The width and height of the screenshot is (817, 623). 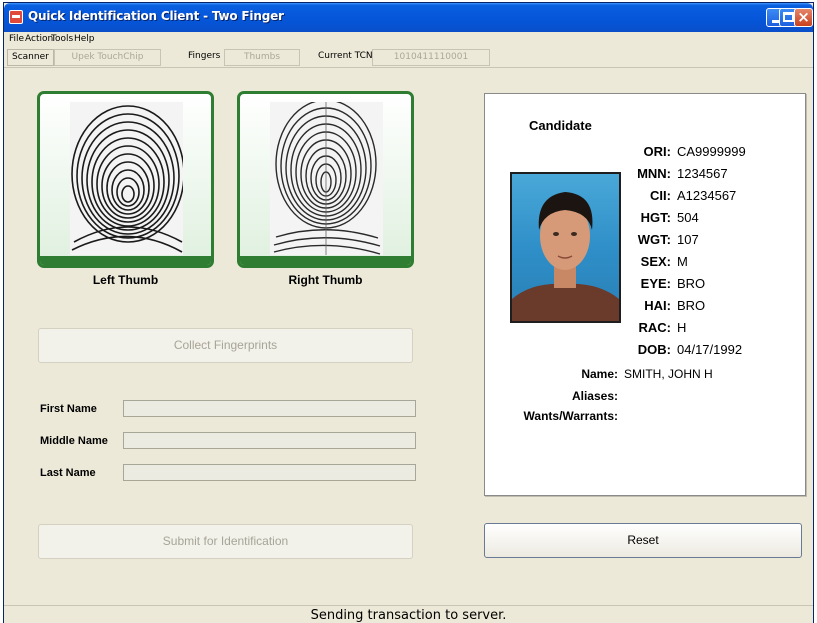 What do you see at coordinates (565, 256) in the screenshot?
I see `person-photo-icon` at bounding box center [565, 256].